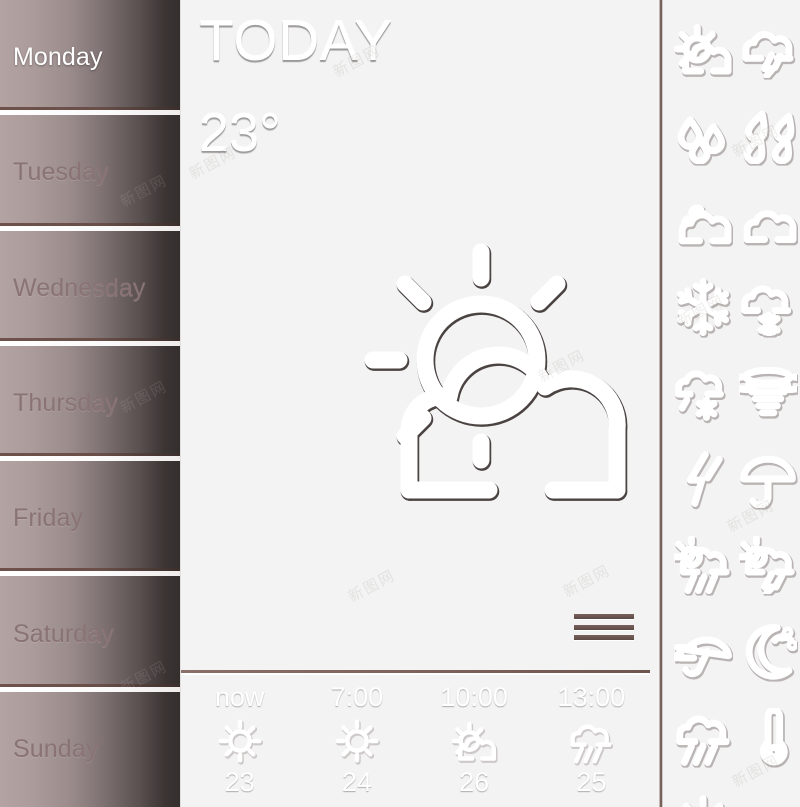 Image resolution: width=800 pixels, height=807 pixels. What do you see at coordinates (79, 287) in the screenshot?
I see `sidebar-item-label: Wednesday` at bounding box center [79, 287].